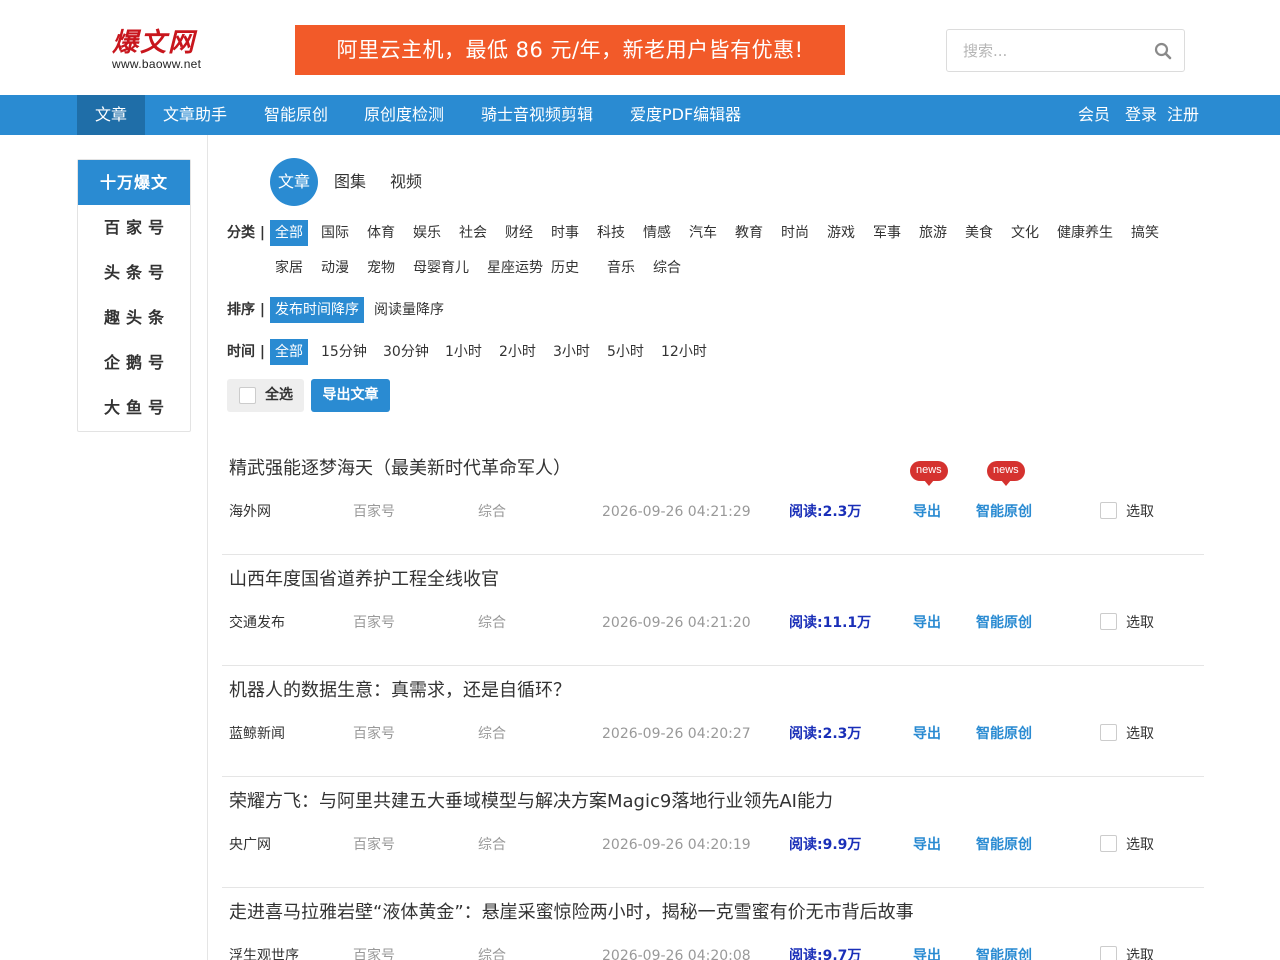  Describe the element at coordinates (247, 395) in the screenshot. I see `select-all-checkbox` at that location.